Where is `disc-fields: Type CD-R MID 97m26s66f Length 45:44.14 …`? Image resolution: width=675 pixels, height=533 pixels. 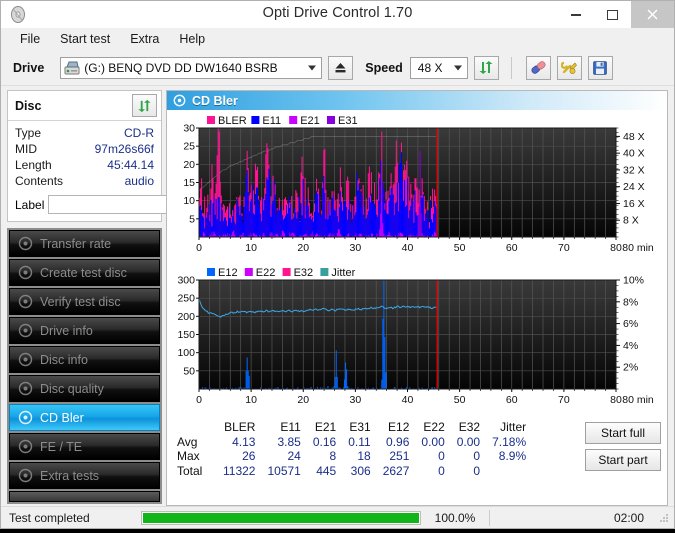 disc-fields: Type CD-R MID 97m26s66f Length 45:44.14 … is located at coordinates (131, 171).